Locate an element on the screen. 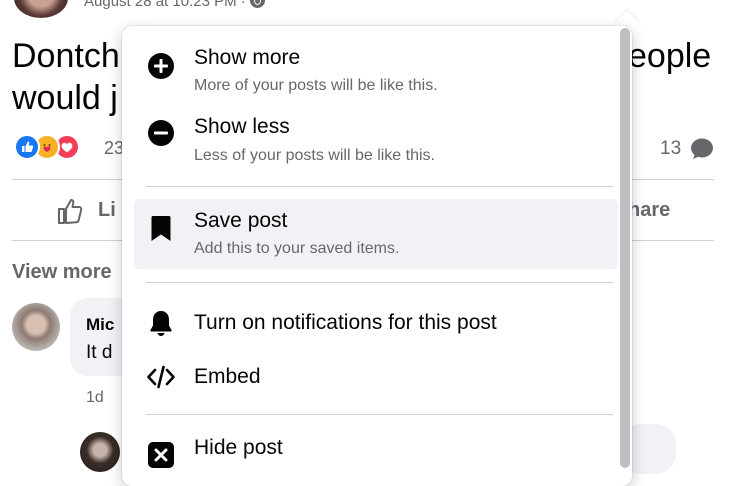  post-text-line2: would j is located at coordinates (65, 98).